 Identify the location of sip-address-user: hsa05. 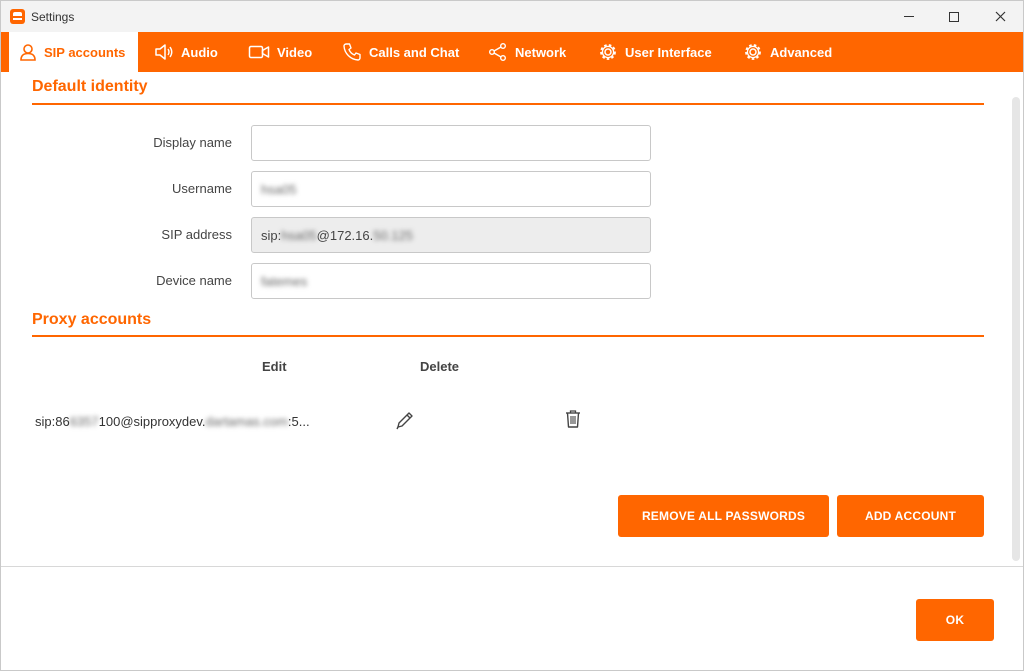
(299, 235).